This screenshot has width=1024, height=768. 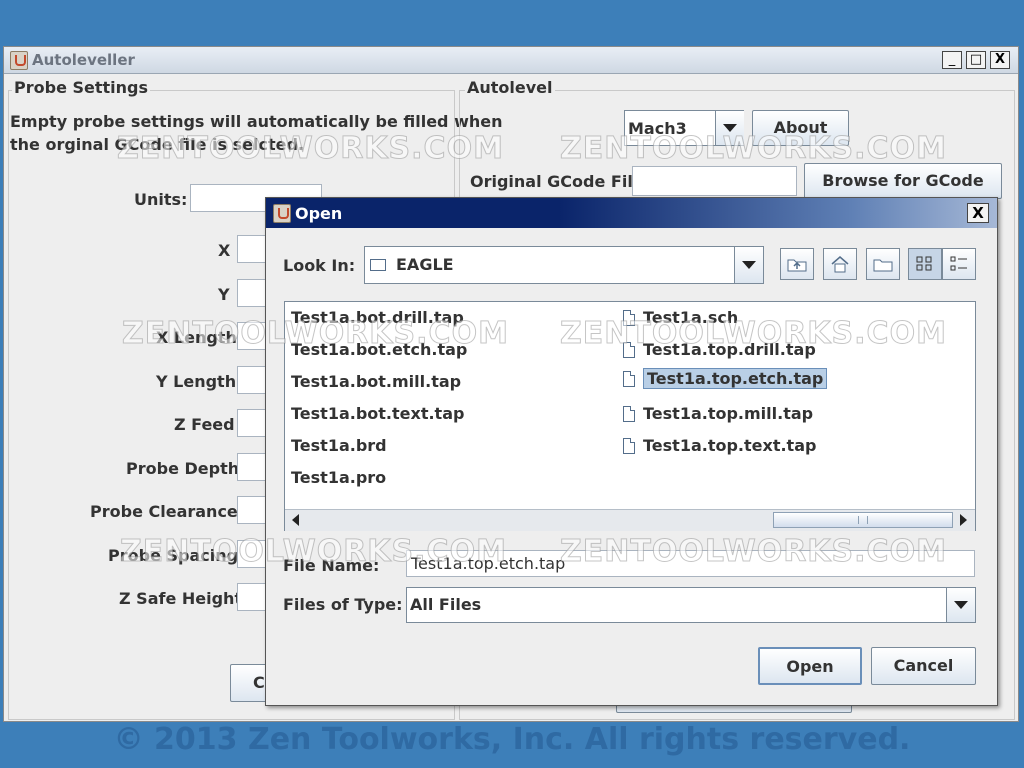 What do you see at coordinates (224, 294) in the screenshot?
I see `y-label: Y` at bounding box center [224, 294].